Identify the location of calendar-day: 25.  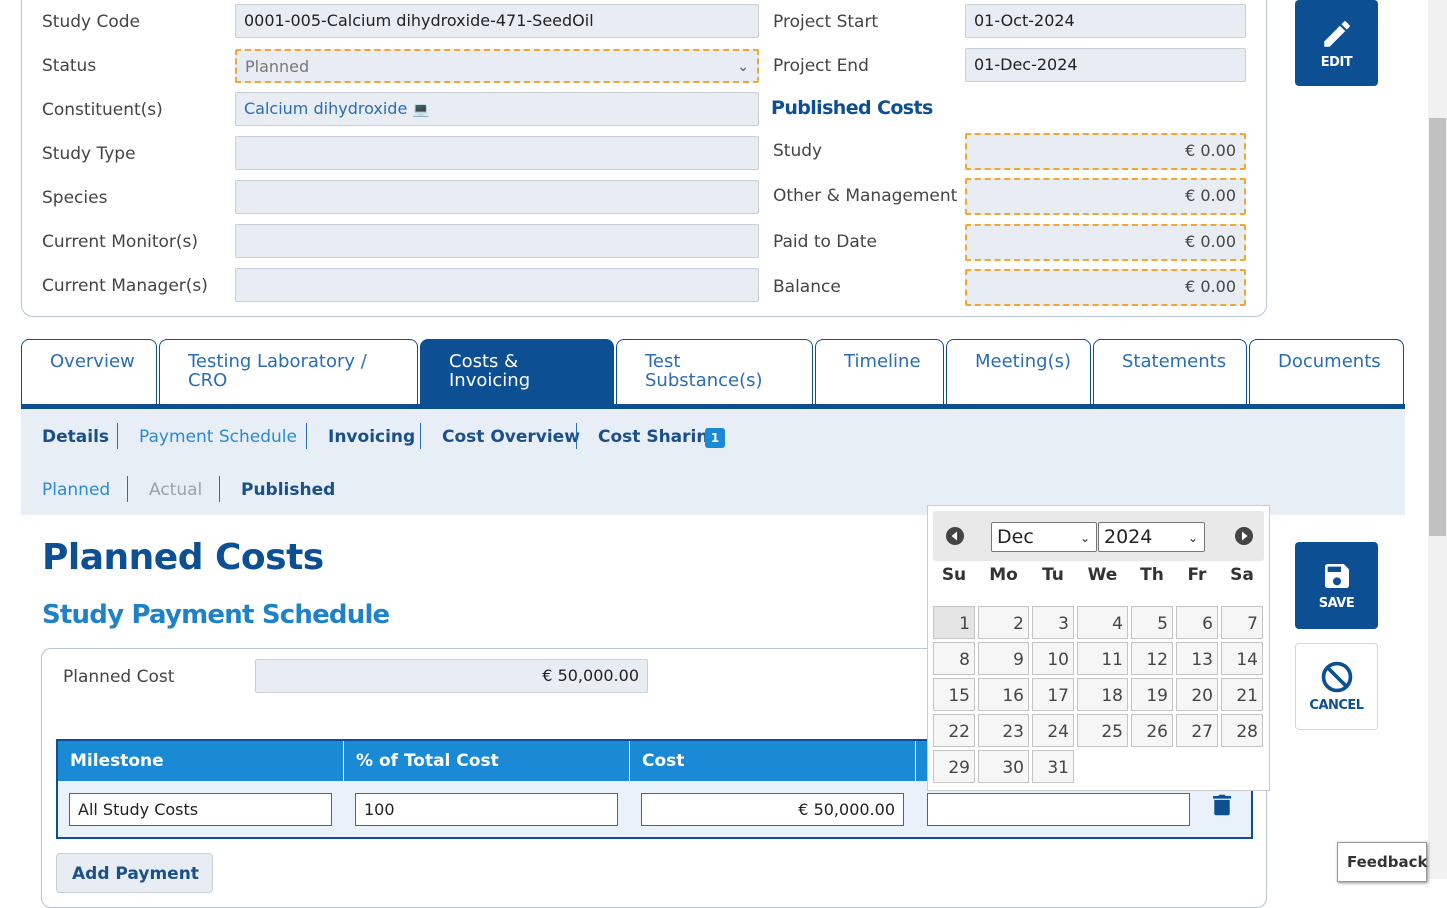
(1102, 730).